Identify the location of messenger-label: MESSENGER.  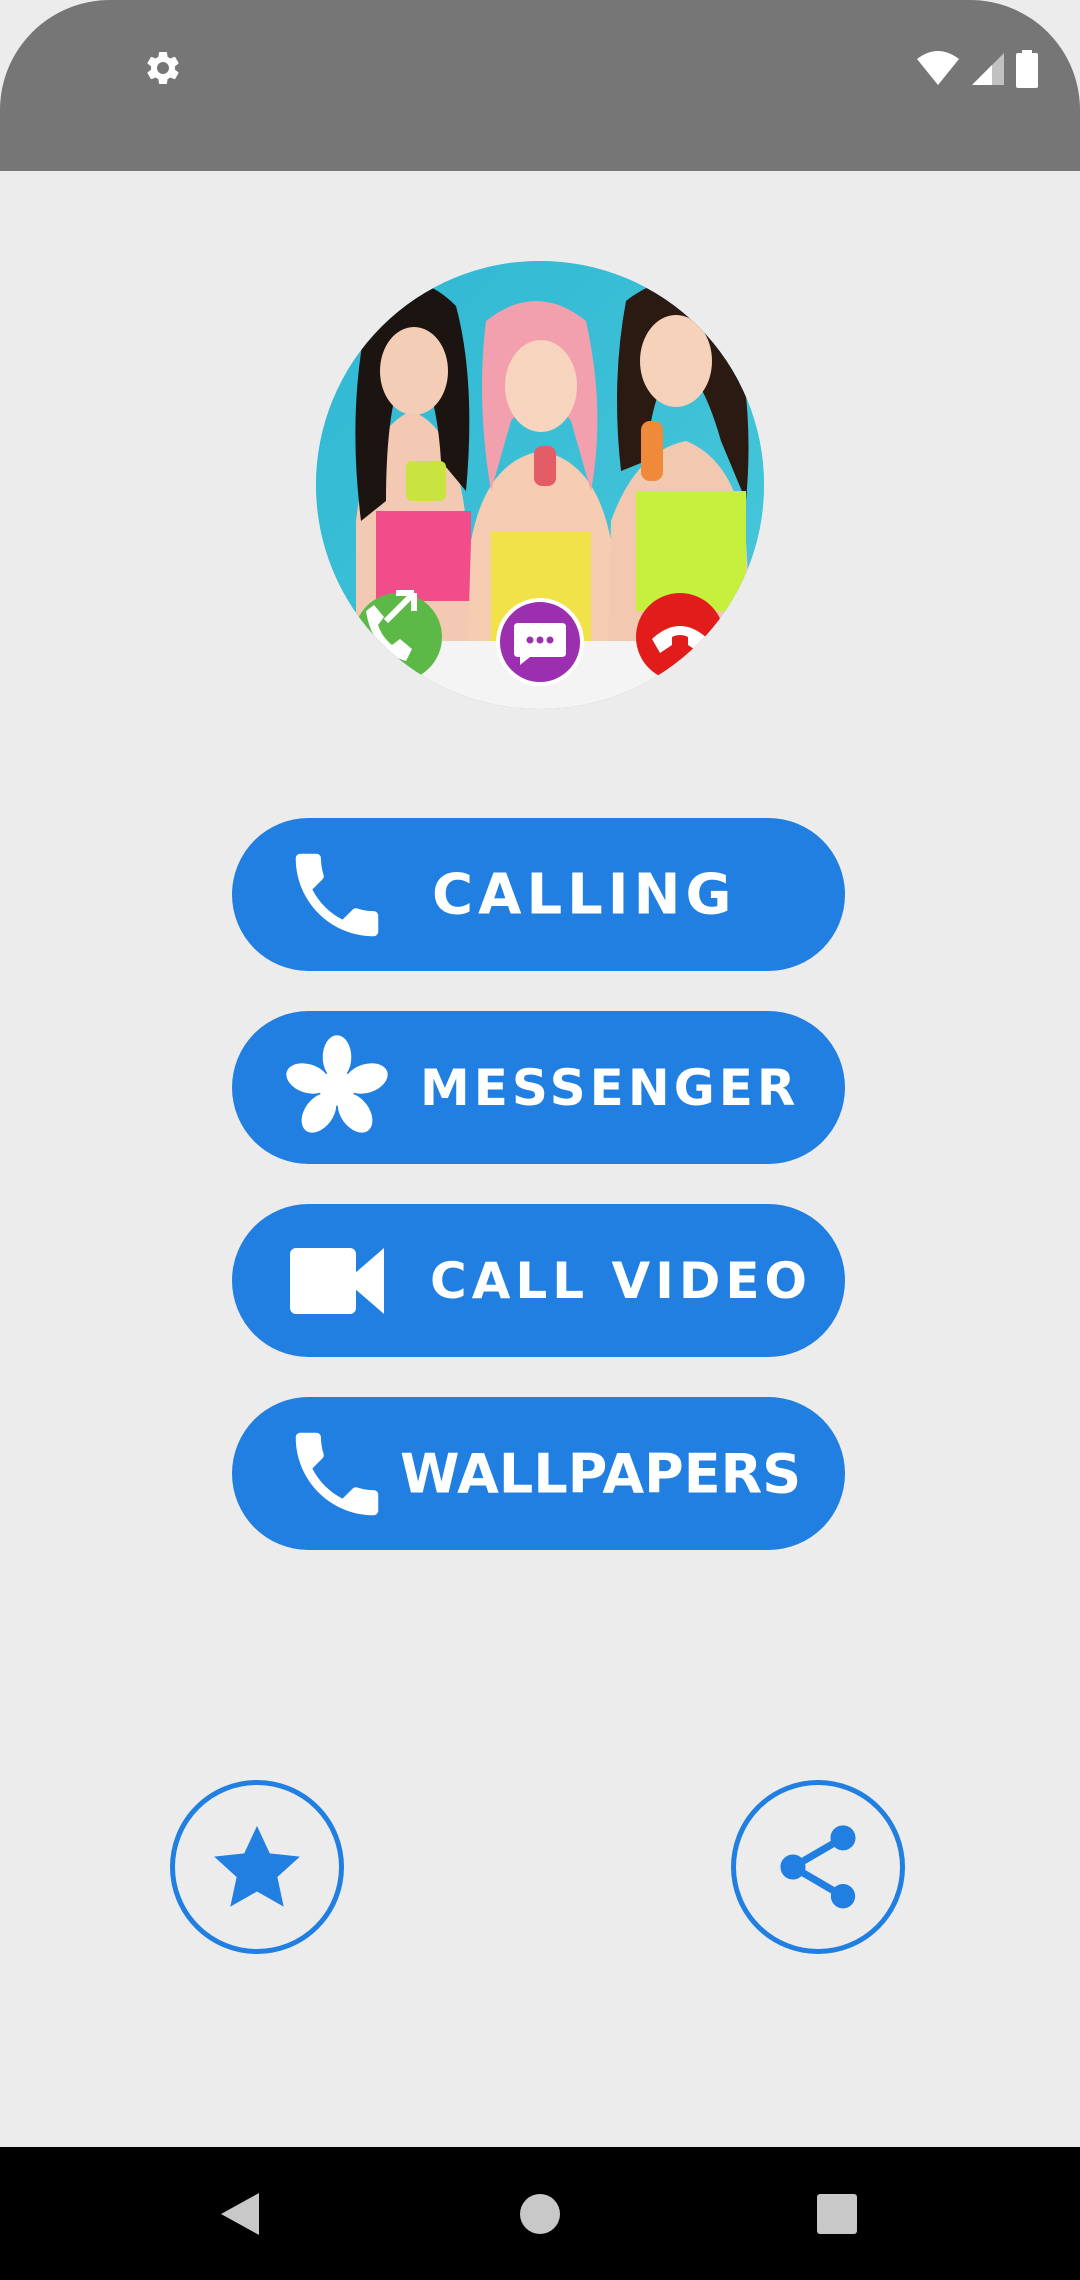
(610, 1087).